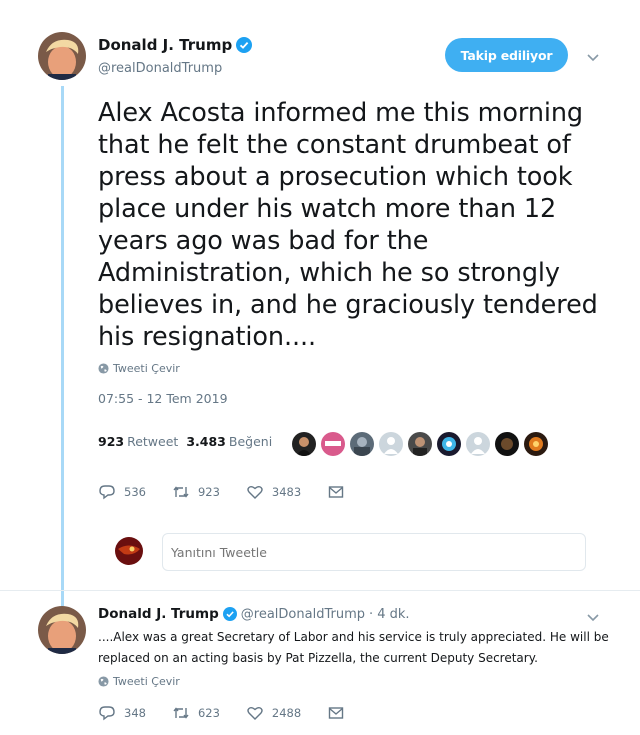 This screenshot has width=640, height=735. What do you see at coordinates (238, 713) in the screenshot?
I see `tweet-actions: 348 623 2488` at bounding box center [238, 713].